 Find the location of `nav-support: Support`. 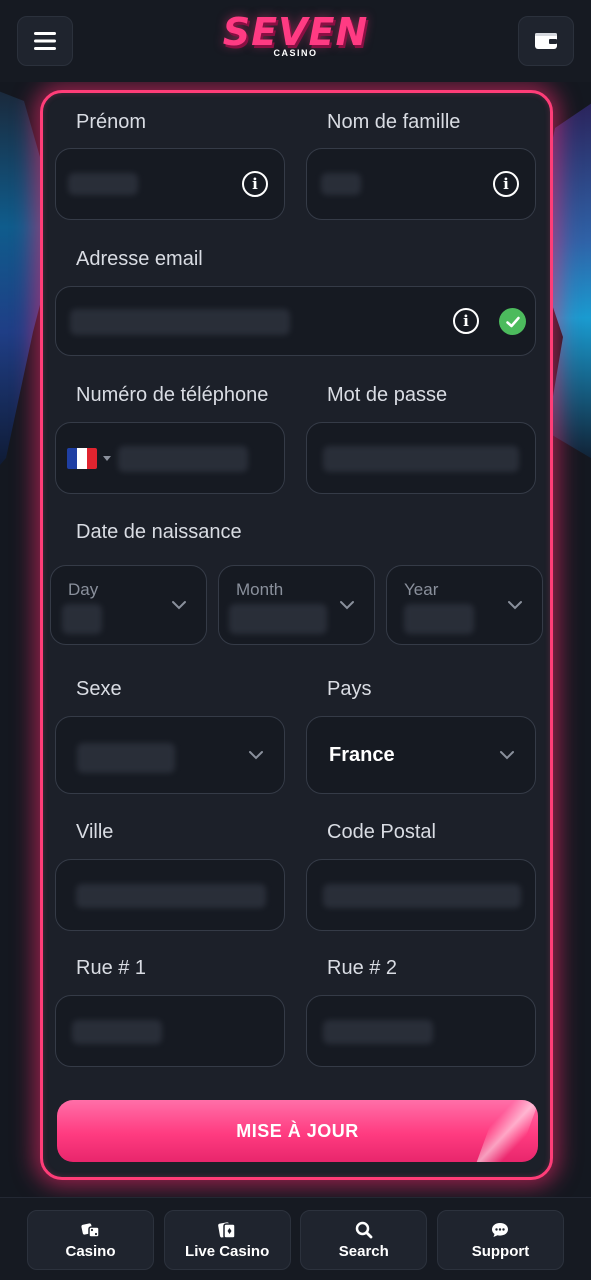

nav-support: Support is located at coordinates (500, 1240).